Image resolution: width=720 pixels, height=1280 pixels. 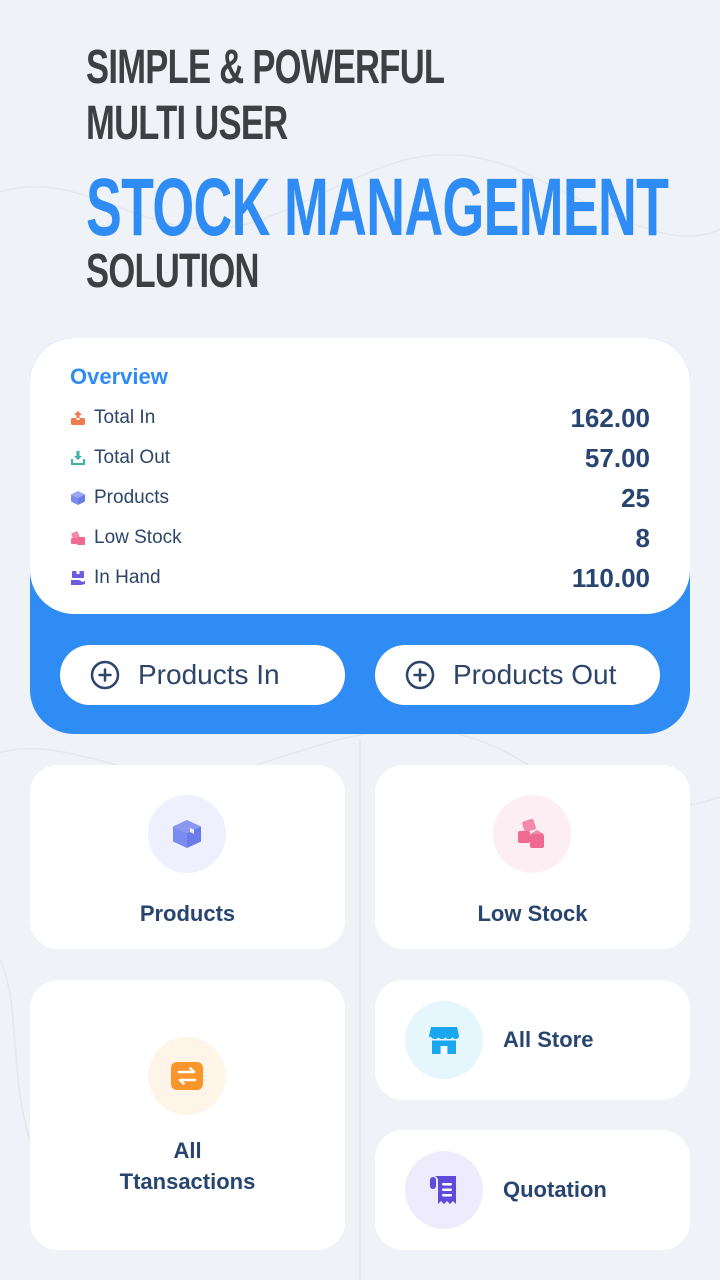 I want to click on transactions-label-line-2: Ttansactions, so click(x=187, y=1181).